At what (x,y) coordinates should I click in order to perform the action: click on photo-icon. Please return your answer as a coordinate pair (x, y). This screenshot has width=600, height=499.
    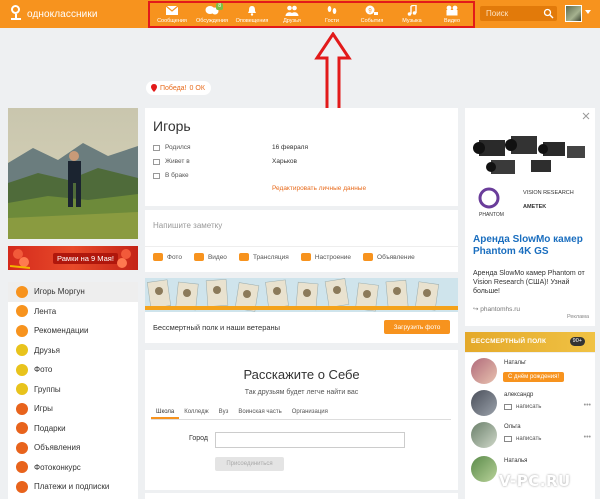
    Looking at the image, I should click on (22, 369).